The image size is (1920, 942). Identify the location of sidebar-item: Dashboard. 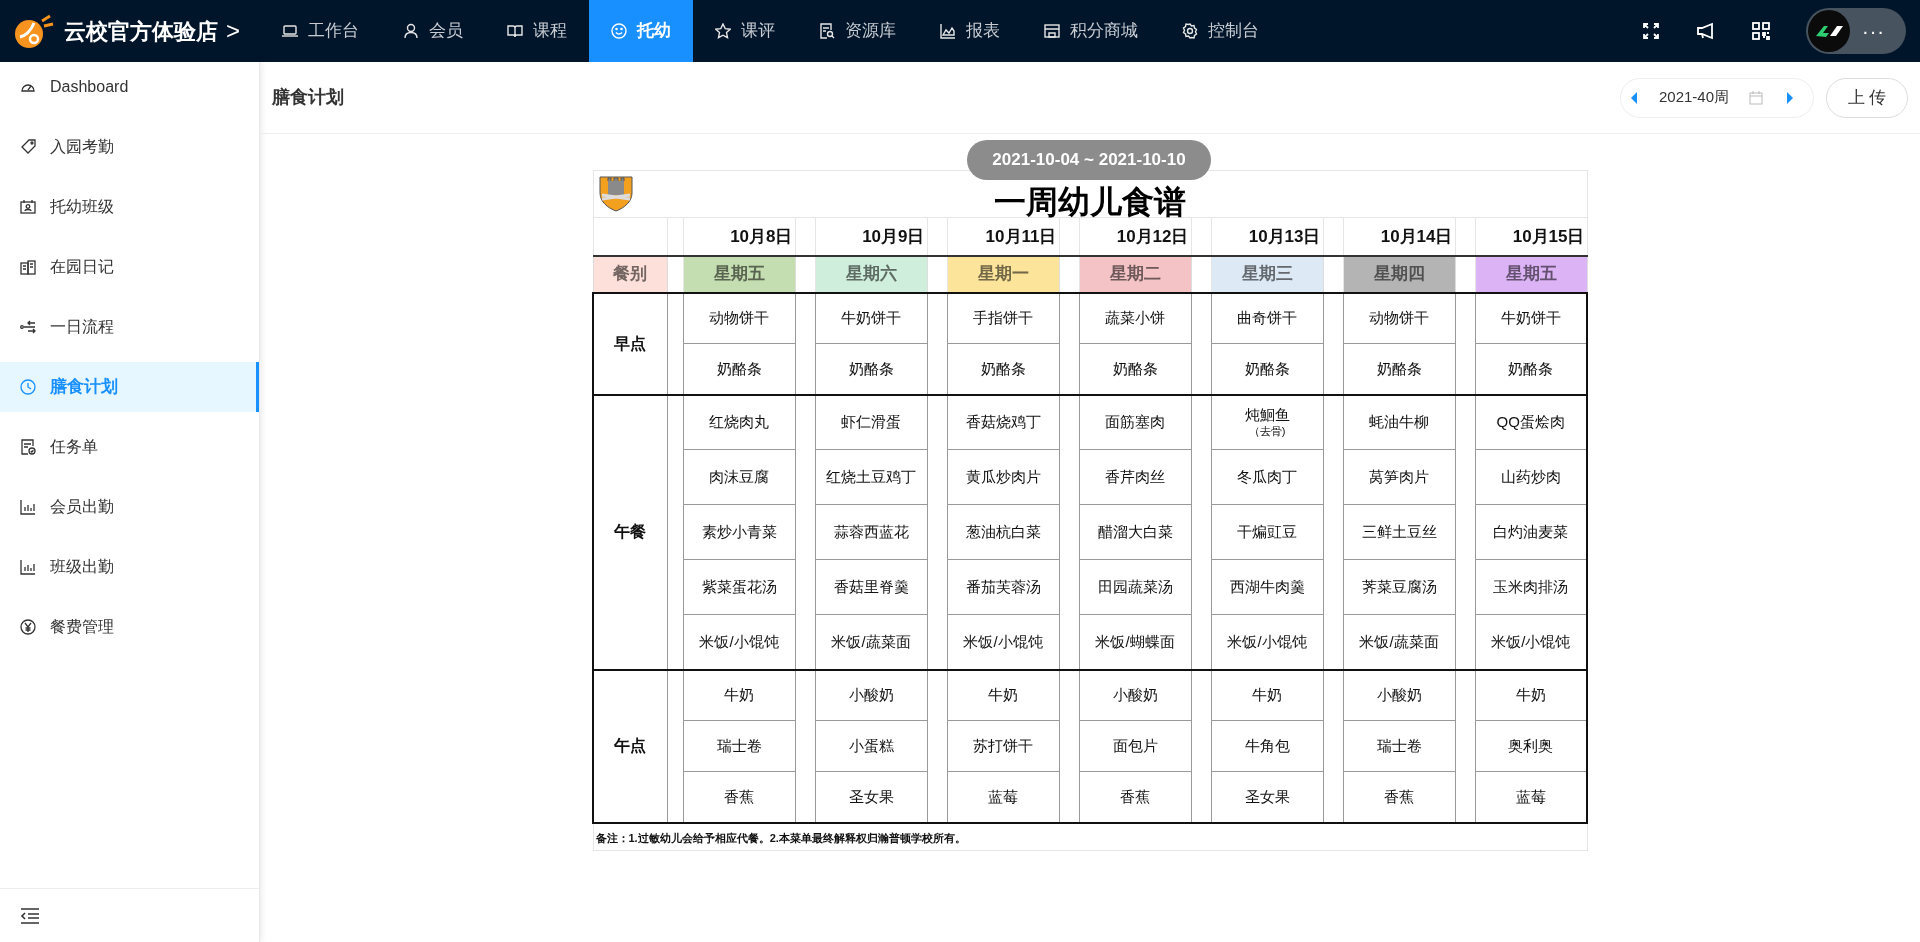
(129, 87).